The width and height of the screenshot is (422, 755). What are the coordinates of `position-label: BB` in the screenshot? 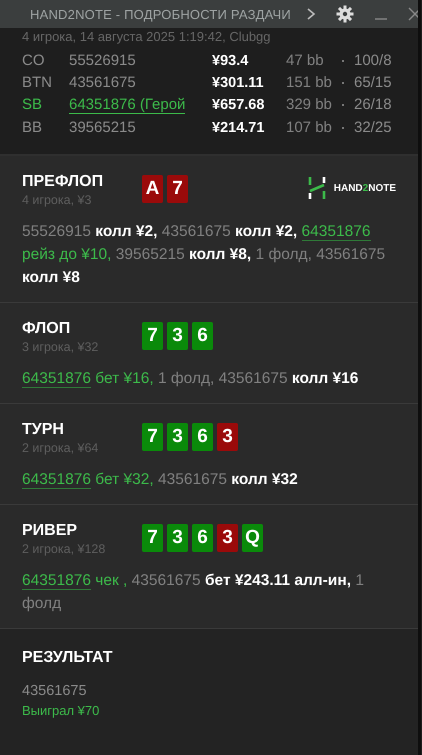 It's located at (33, 127).